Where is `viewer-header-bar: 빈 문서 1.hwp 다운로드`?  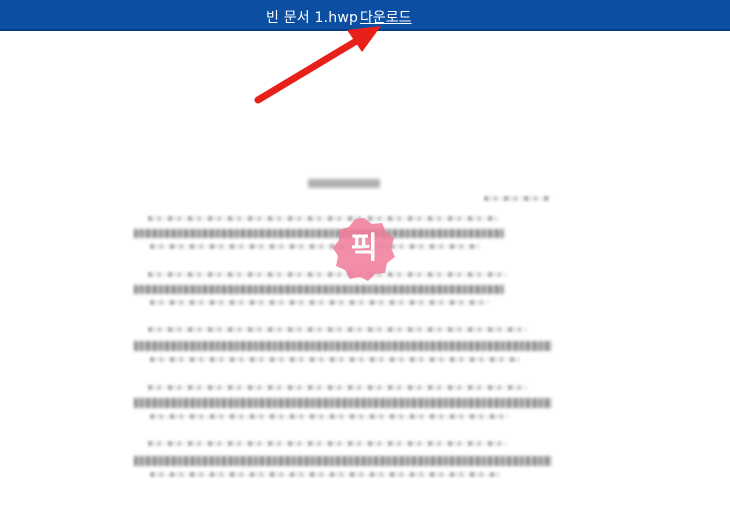
viewer-header-bar: 빈 문서 1.hwp 다운로드 is located at coordinates (365, 15).